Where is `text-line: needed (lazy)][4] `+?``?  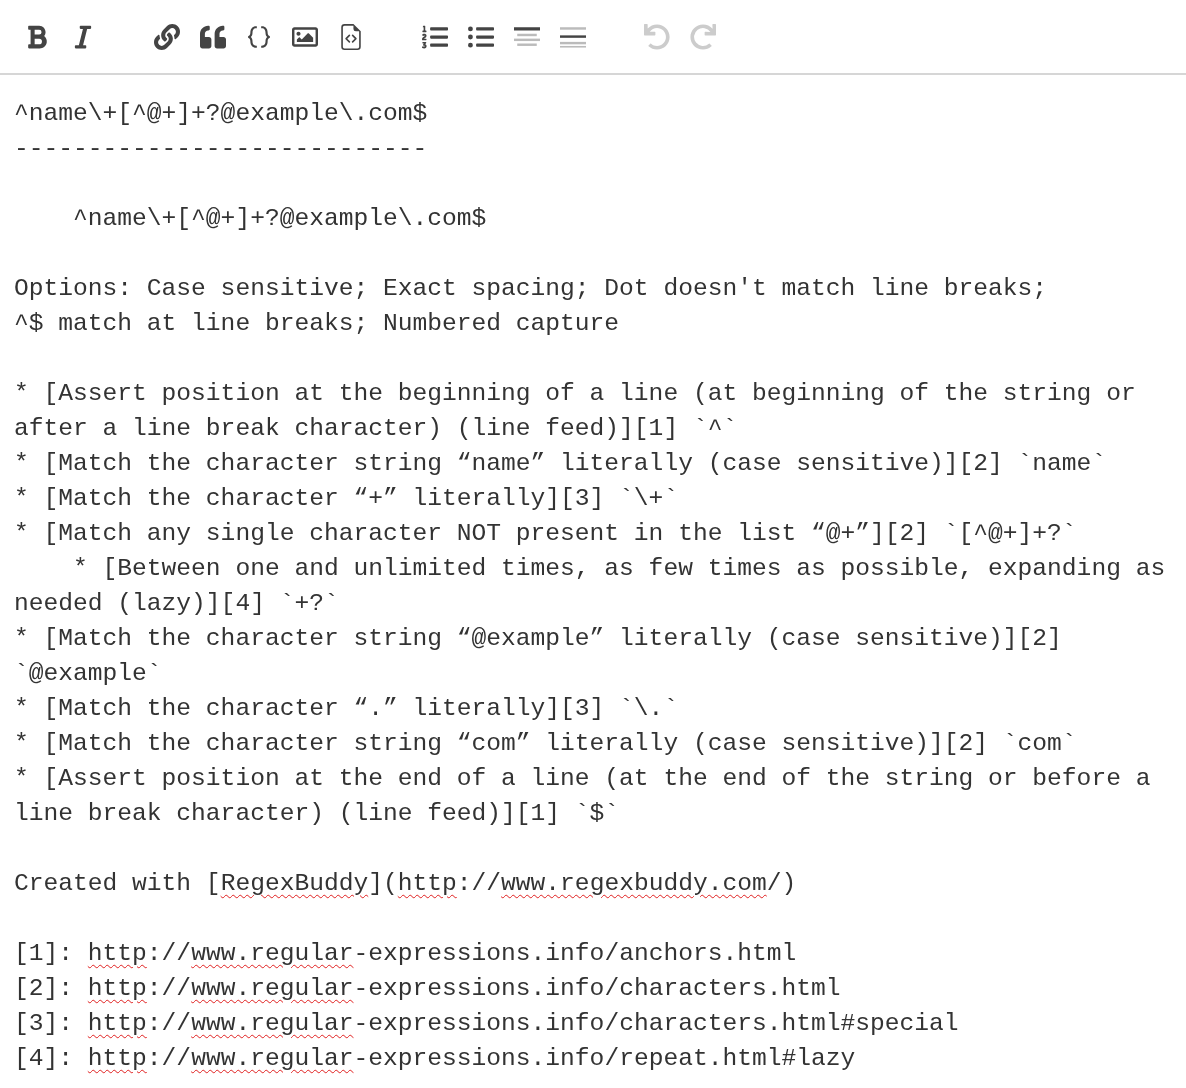 text-line: needed (lazy)][4] `+?` is located at coordinates (176, 604).